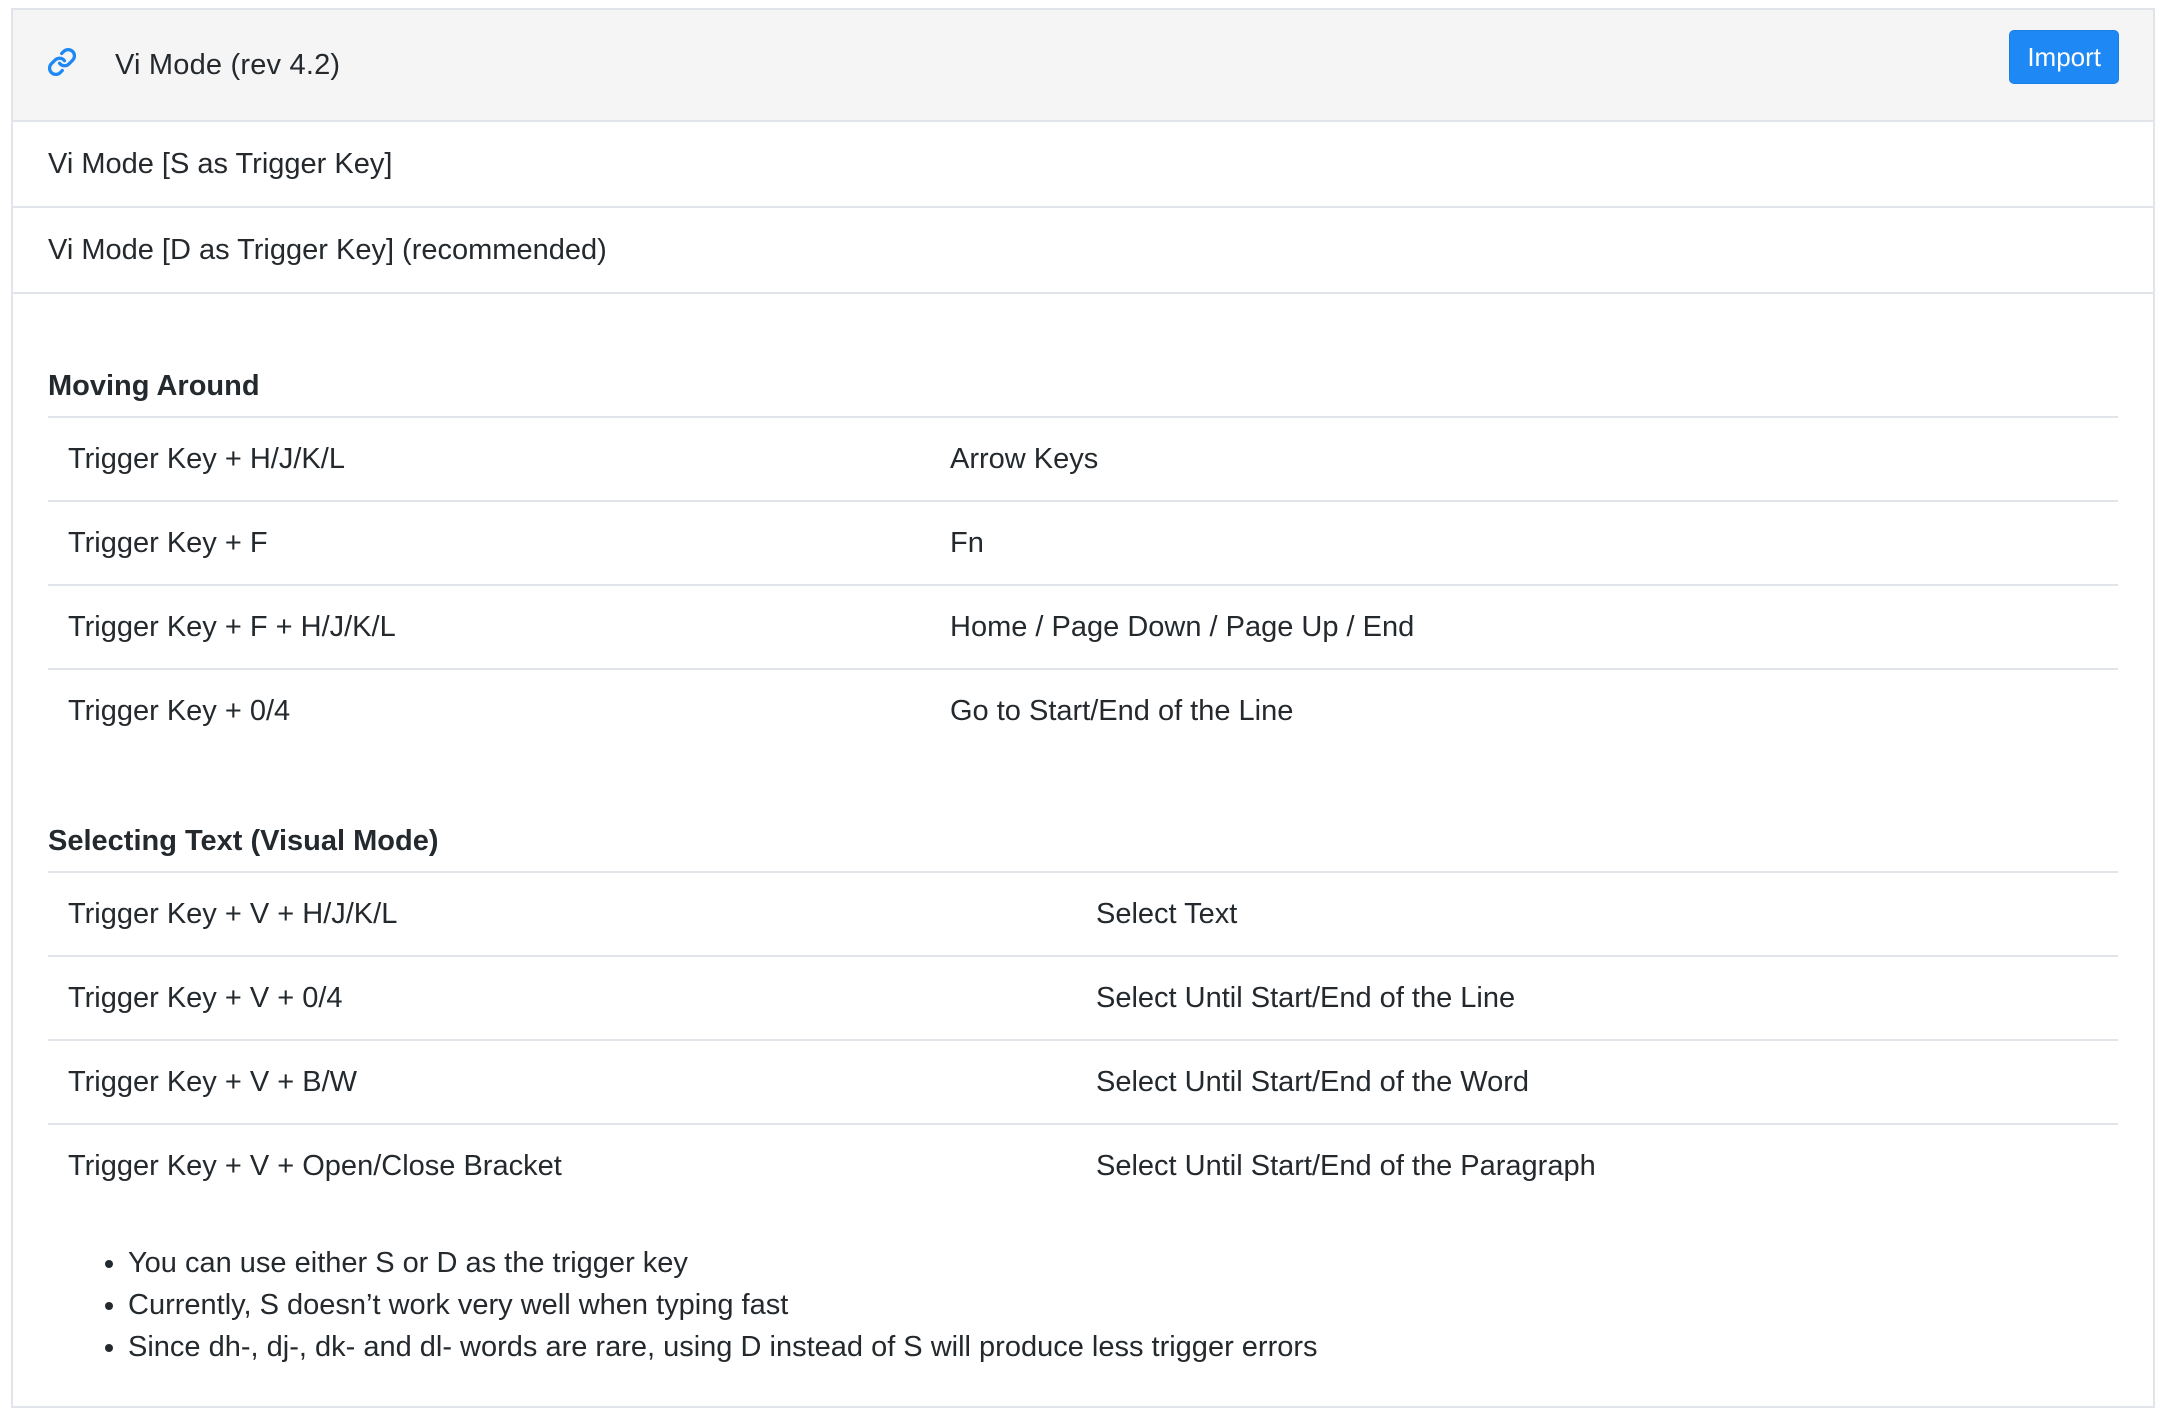 Image resolution: width=2166 pixels, height=1424 pixels. Describe the element at coordinates (1524, 710) in the screenshot. I see `key-action: Go to Start/End of the Line` at that location.